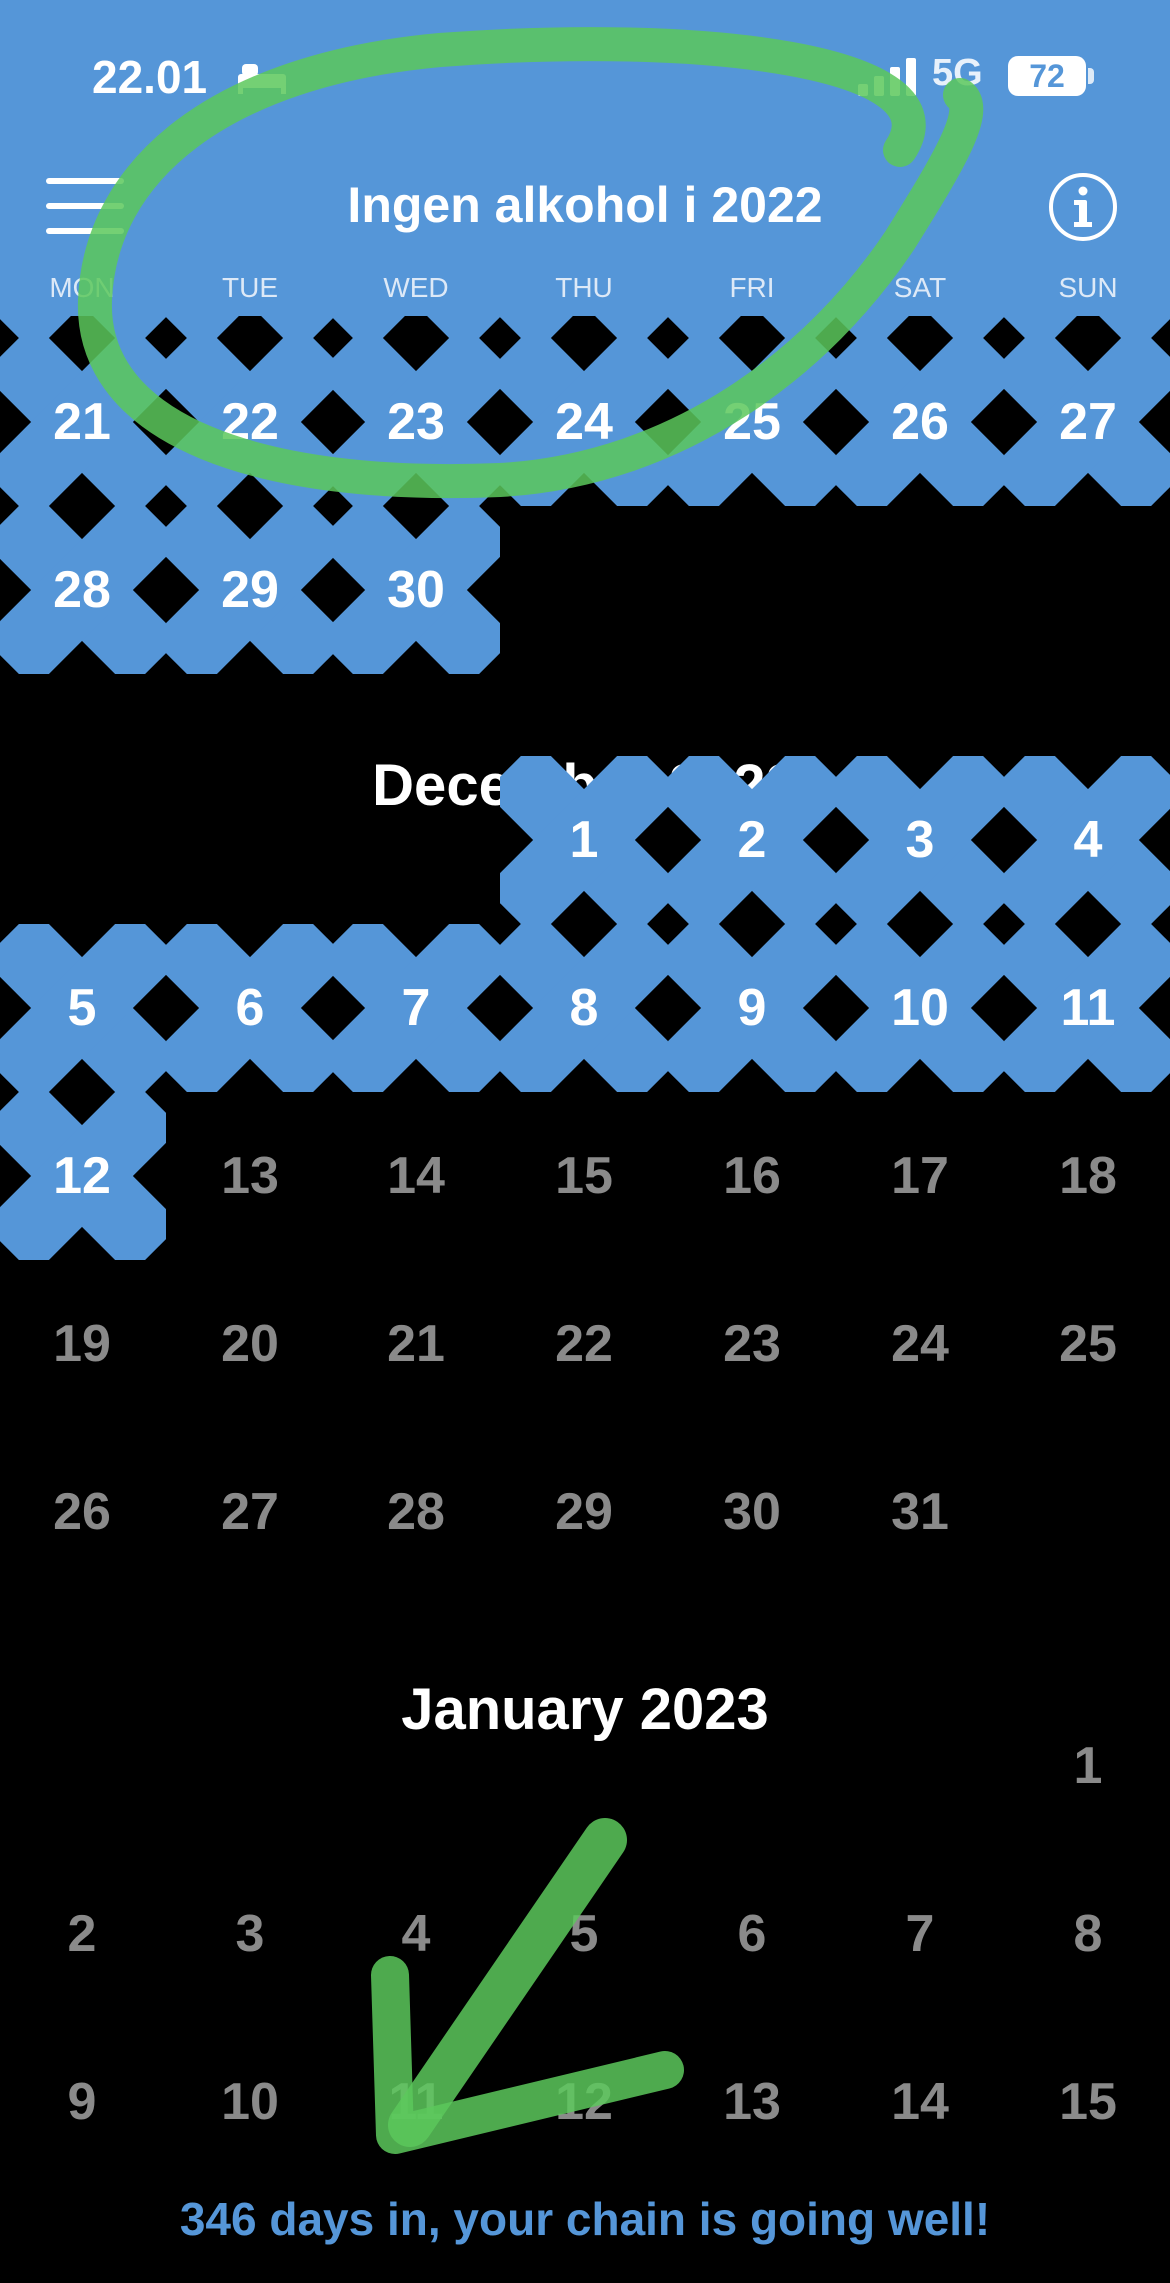 This screenshot has width=1170, height=2283. I want to click on calendar-day: 18, so click(1087, 1176).